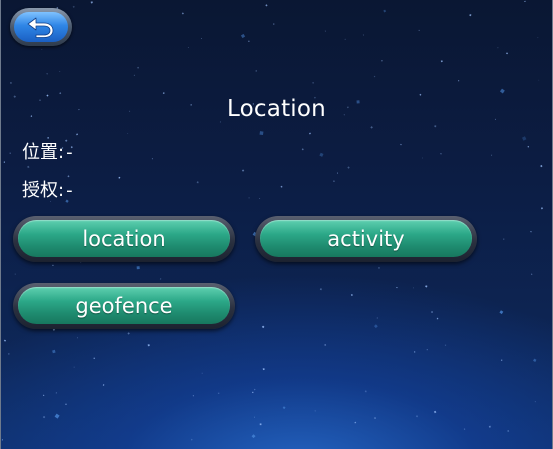 Image resolution: width=553 pixels, height=449 pixels. What do you see at coordinates (69, 190) in the screenshot?
I see `authorization-value: -` at bounding box center [69, 190].